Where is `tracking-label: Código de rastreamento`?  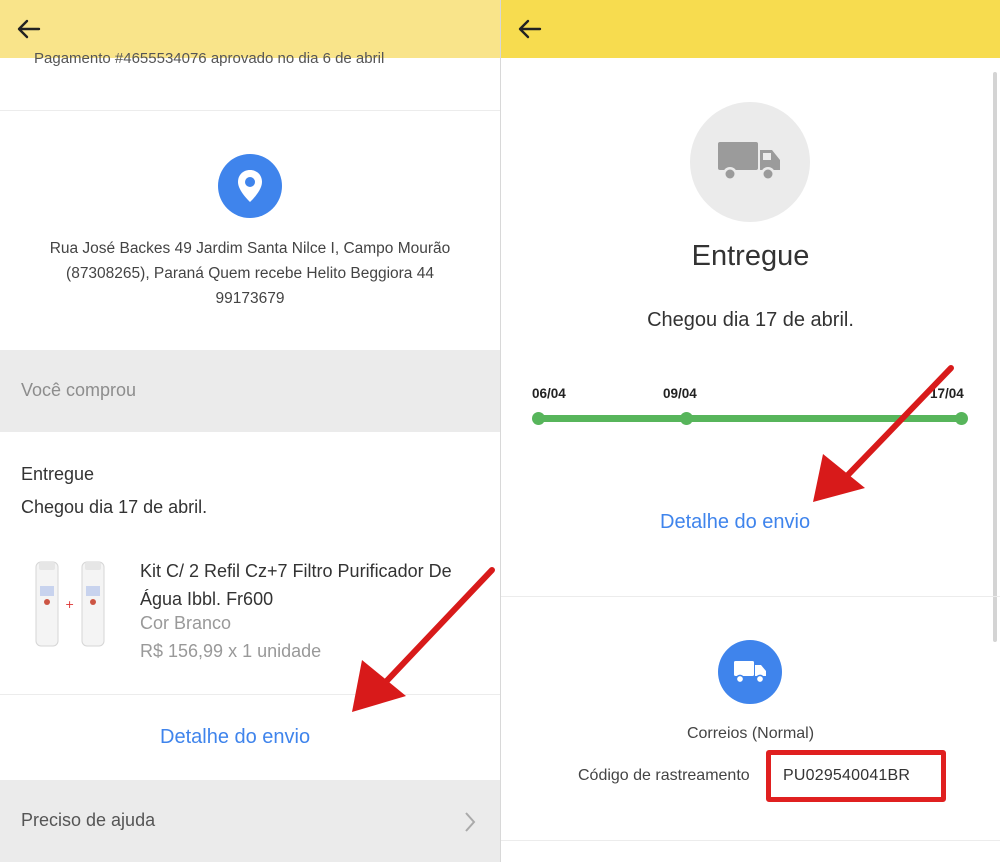
tracking-label: Código de rastreamento is located at coordinates (664, 775).